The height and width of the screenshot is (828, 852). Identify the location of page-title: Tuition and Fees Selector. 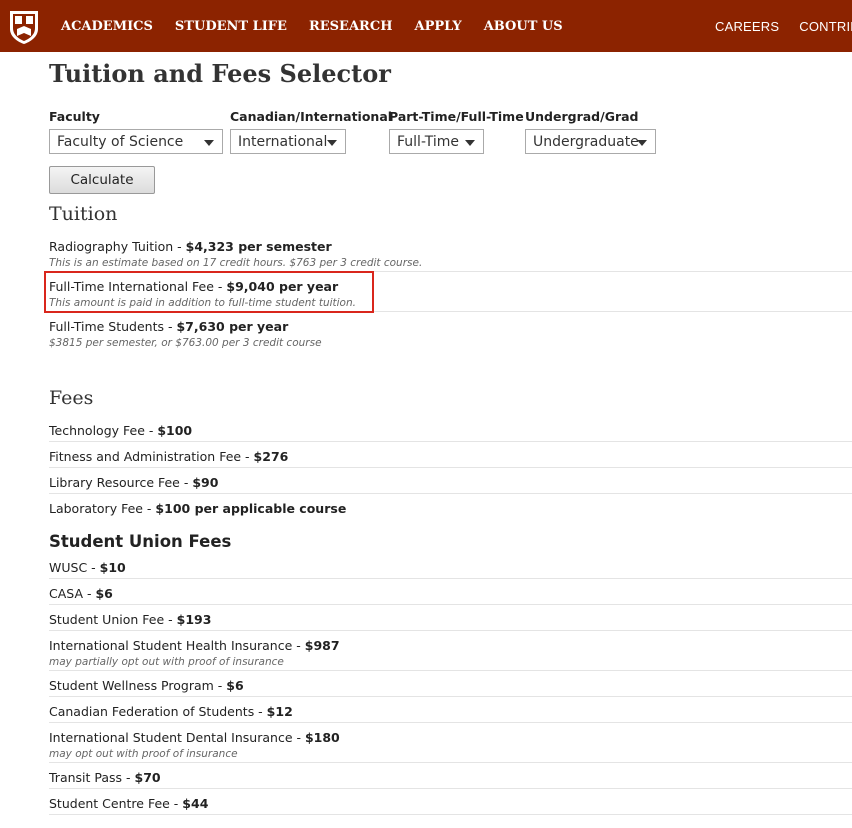
(220, 73).